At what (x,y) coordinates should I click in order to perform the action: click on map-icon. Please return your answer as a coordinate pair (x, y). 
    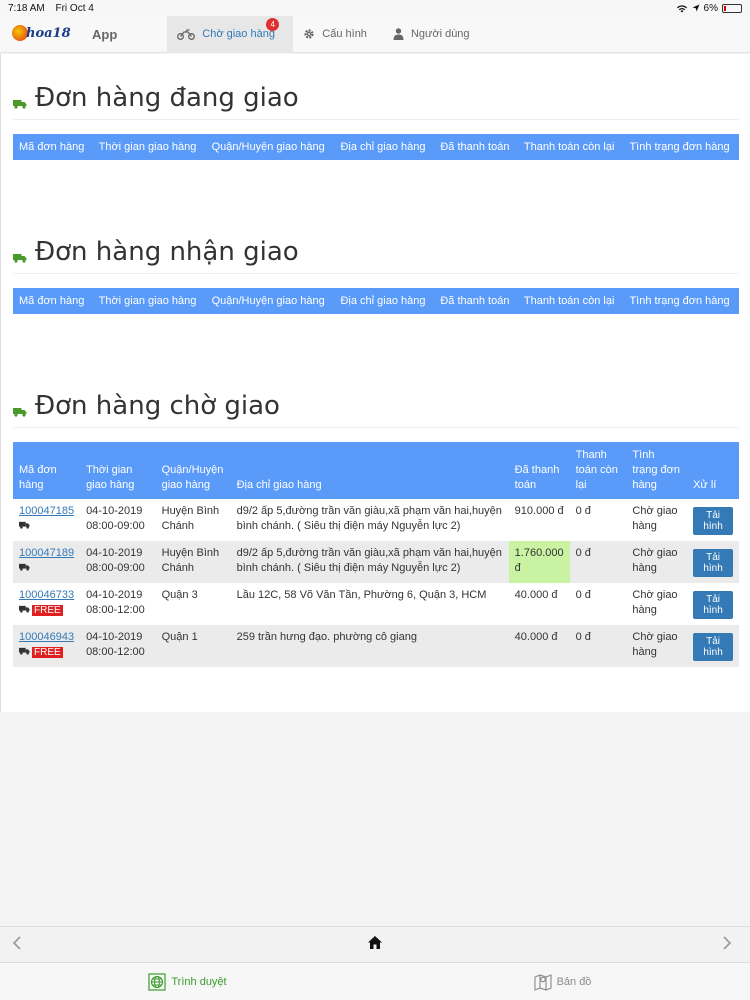
    Looking at the image, I should click on (543, 982).